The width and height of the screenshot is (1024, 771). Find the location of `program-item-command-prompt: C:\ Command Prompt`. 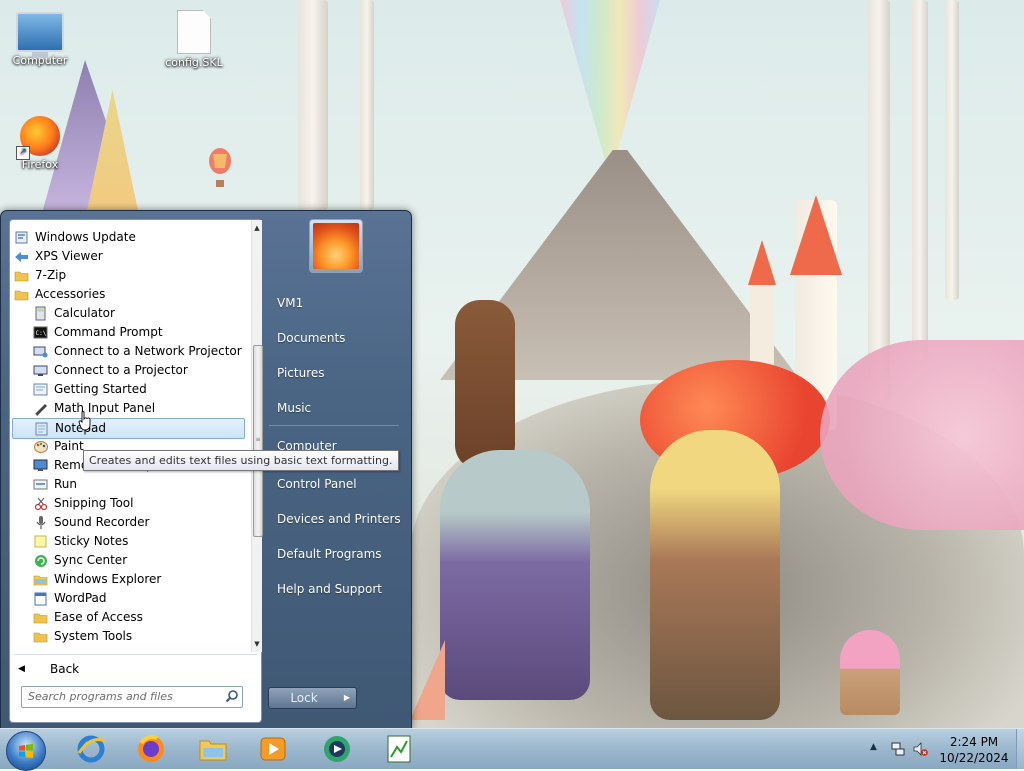

program-item-command-prompt: C:\ Command Prompt is located at coordinates (127, 332).